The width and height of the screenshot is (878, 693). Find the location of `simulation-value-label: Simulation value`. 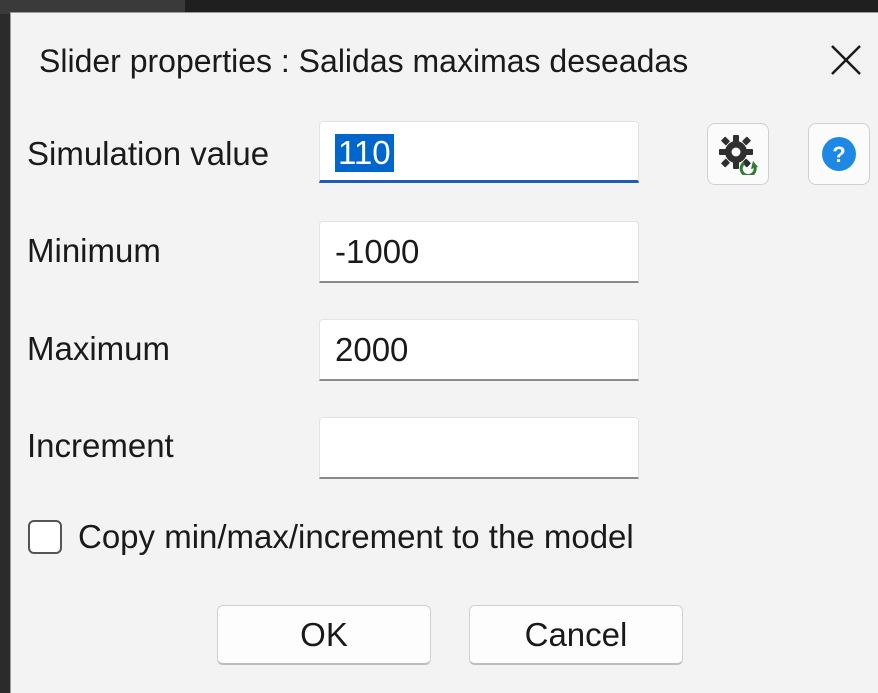

simulation-value-label: Simulation value is located at coordinates (148, 153).